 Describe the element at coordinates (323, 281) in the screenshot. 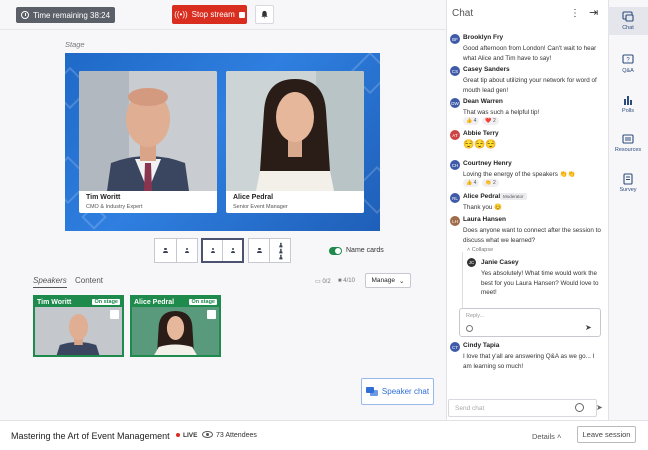

I see `screen-count: ▭ 0/2` at that location.